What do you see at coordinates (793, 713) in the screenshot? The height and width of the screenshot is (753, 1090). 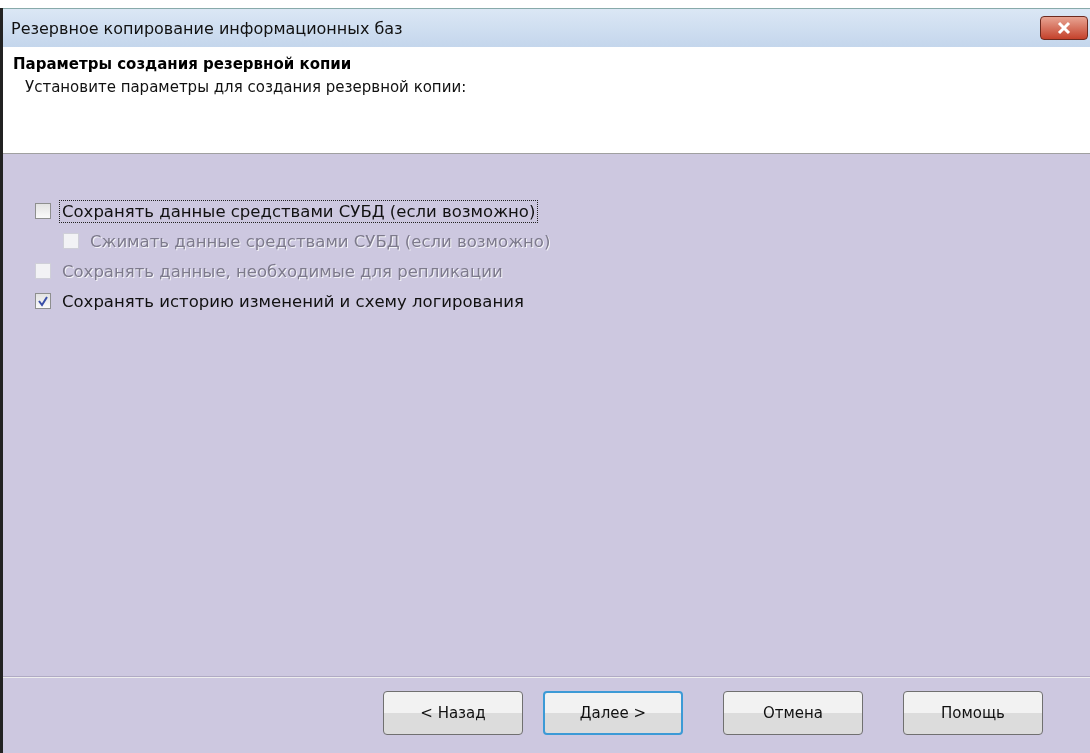 I see `dialog-button: Отмена` at bounding box center [793, 713].